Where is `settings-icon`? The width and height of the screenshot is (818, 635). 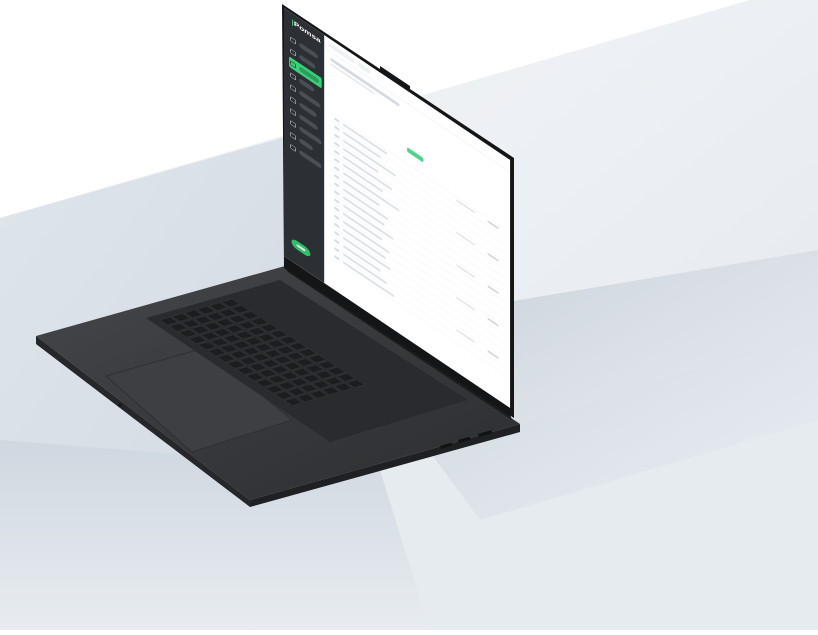 settings-icon is located at coordinates (293, 135).